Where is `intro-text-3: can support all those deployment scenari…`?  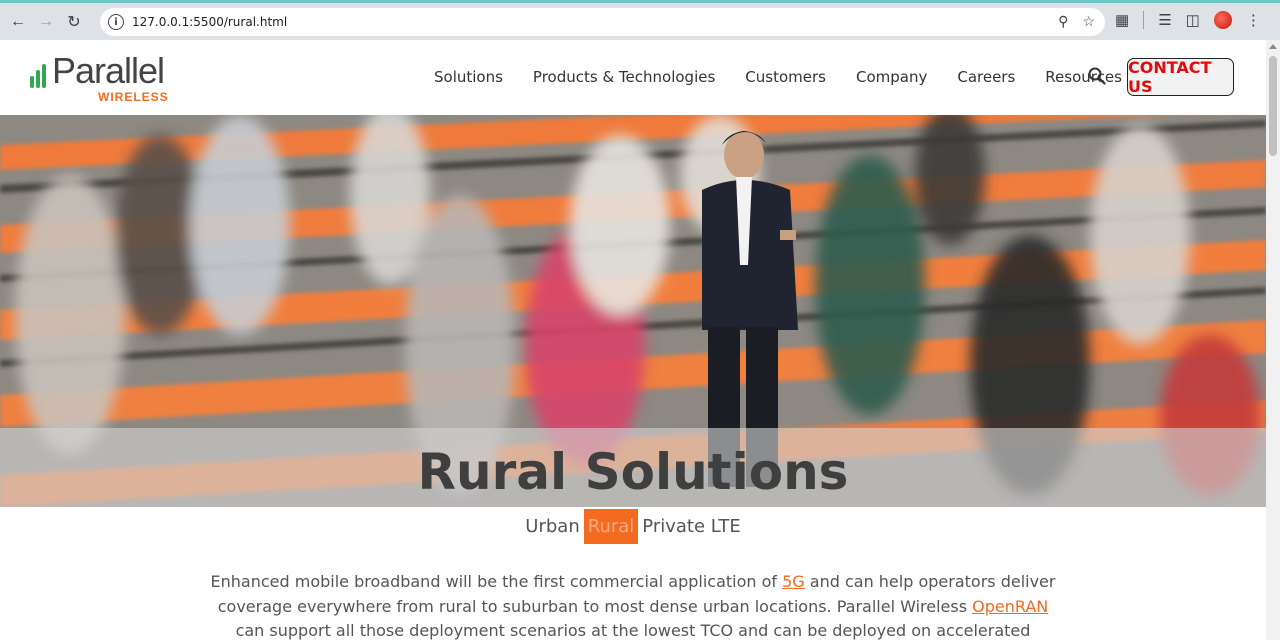
intro-text-3: can support all those deployment scenari… is located at coordinates (633, 630).